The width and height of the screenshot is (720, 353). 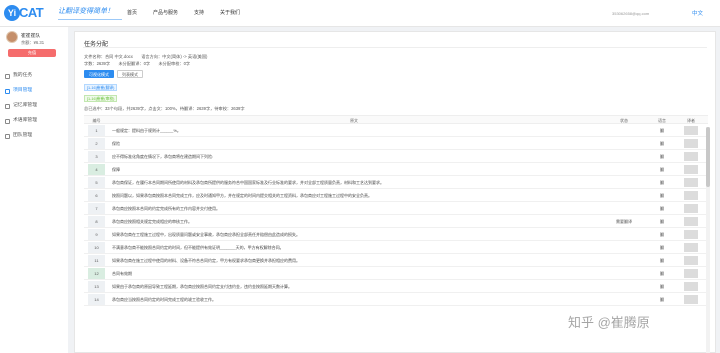 What do you see at coordinates (101, 87) in the screenshot?
I see `translator-tag: [1-16]崔崔(翻译)` at bounding box center [101, 87].